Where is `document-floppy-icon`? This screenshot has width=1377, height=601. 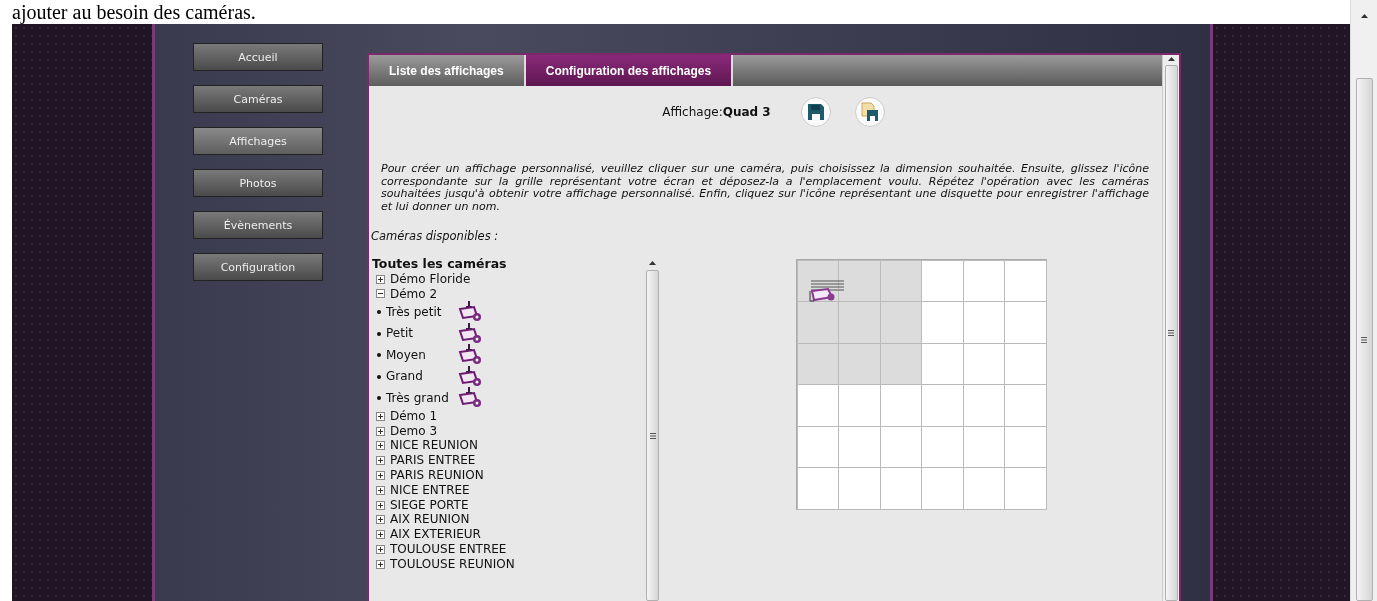 document-floppy-icon is located at coordinates (869, 112).